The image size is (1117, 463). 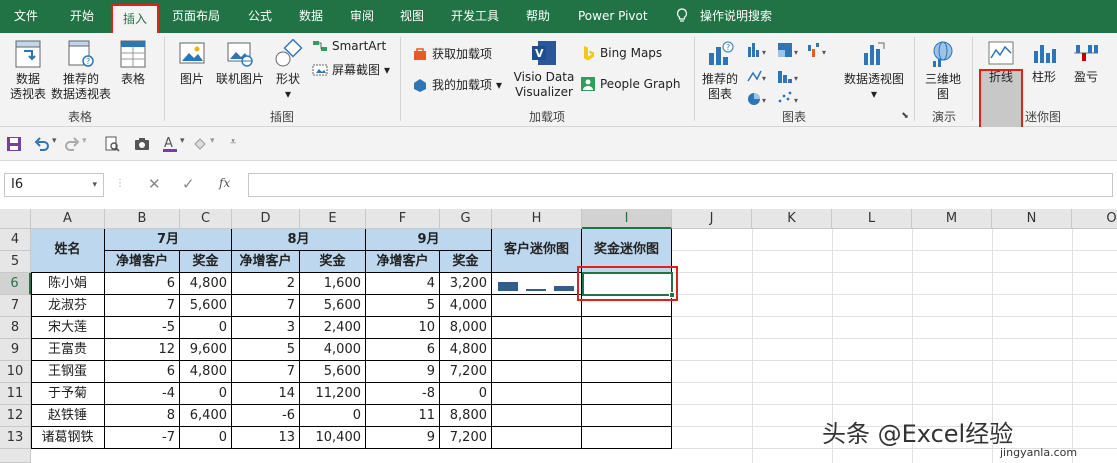 I want to click on column-header-n: N, so click(x=1032, y=219).